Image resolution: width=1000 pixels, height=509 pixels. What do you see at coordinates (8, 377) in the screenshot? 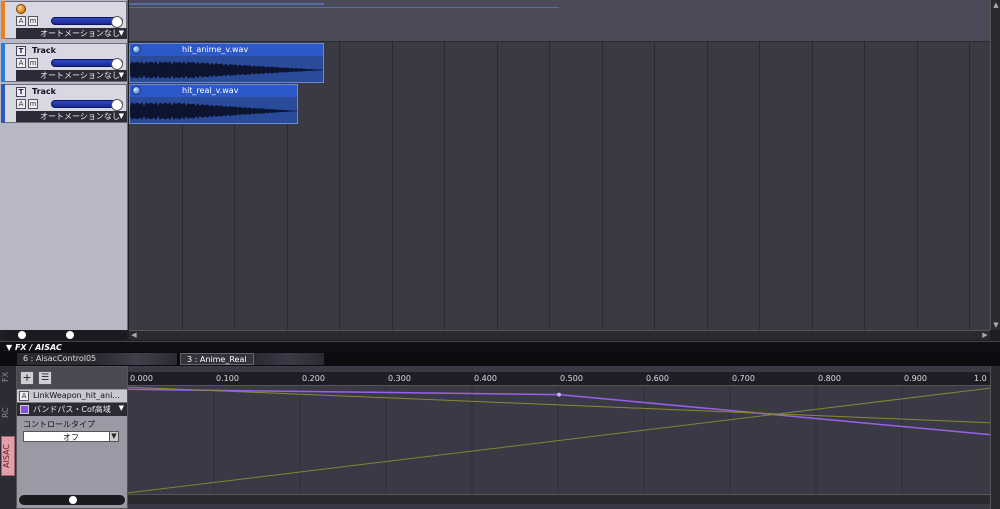
I see `side-tab-fx: FX` at bounding box center [8, 377].